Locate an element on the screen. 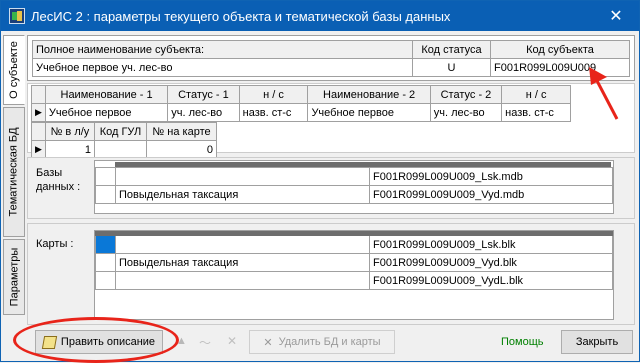  help-link: Помощь is located at coordinates (522, 342).